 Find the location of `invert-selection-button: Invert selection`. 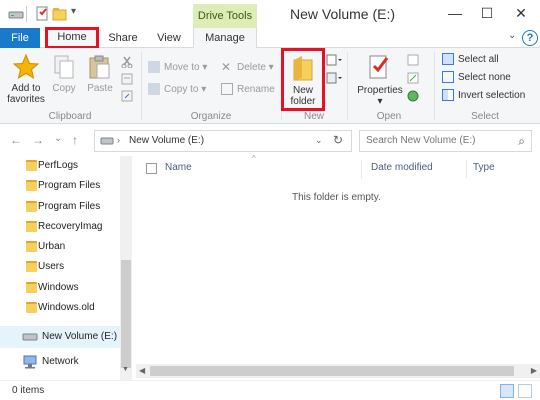

invert-selection-button: Invert selection is located at coordinates (483, 96).